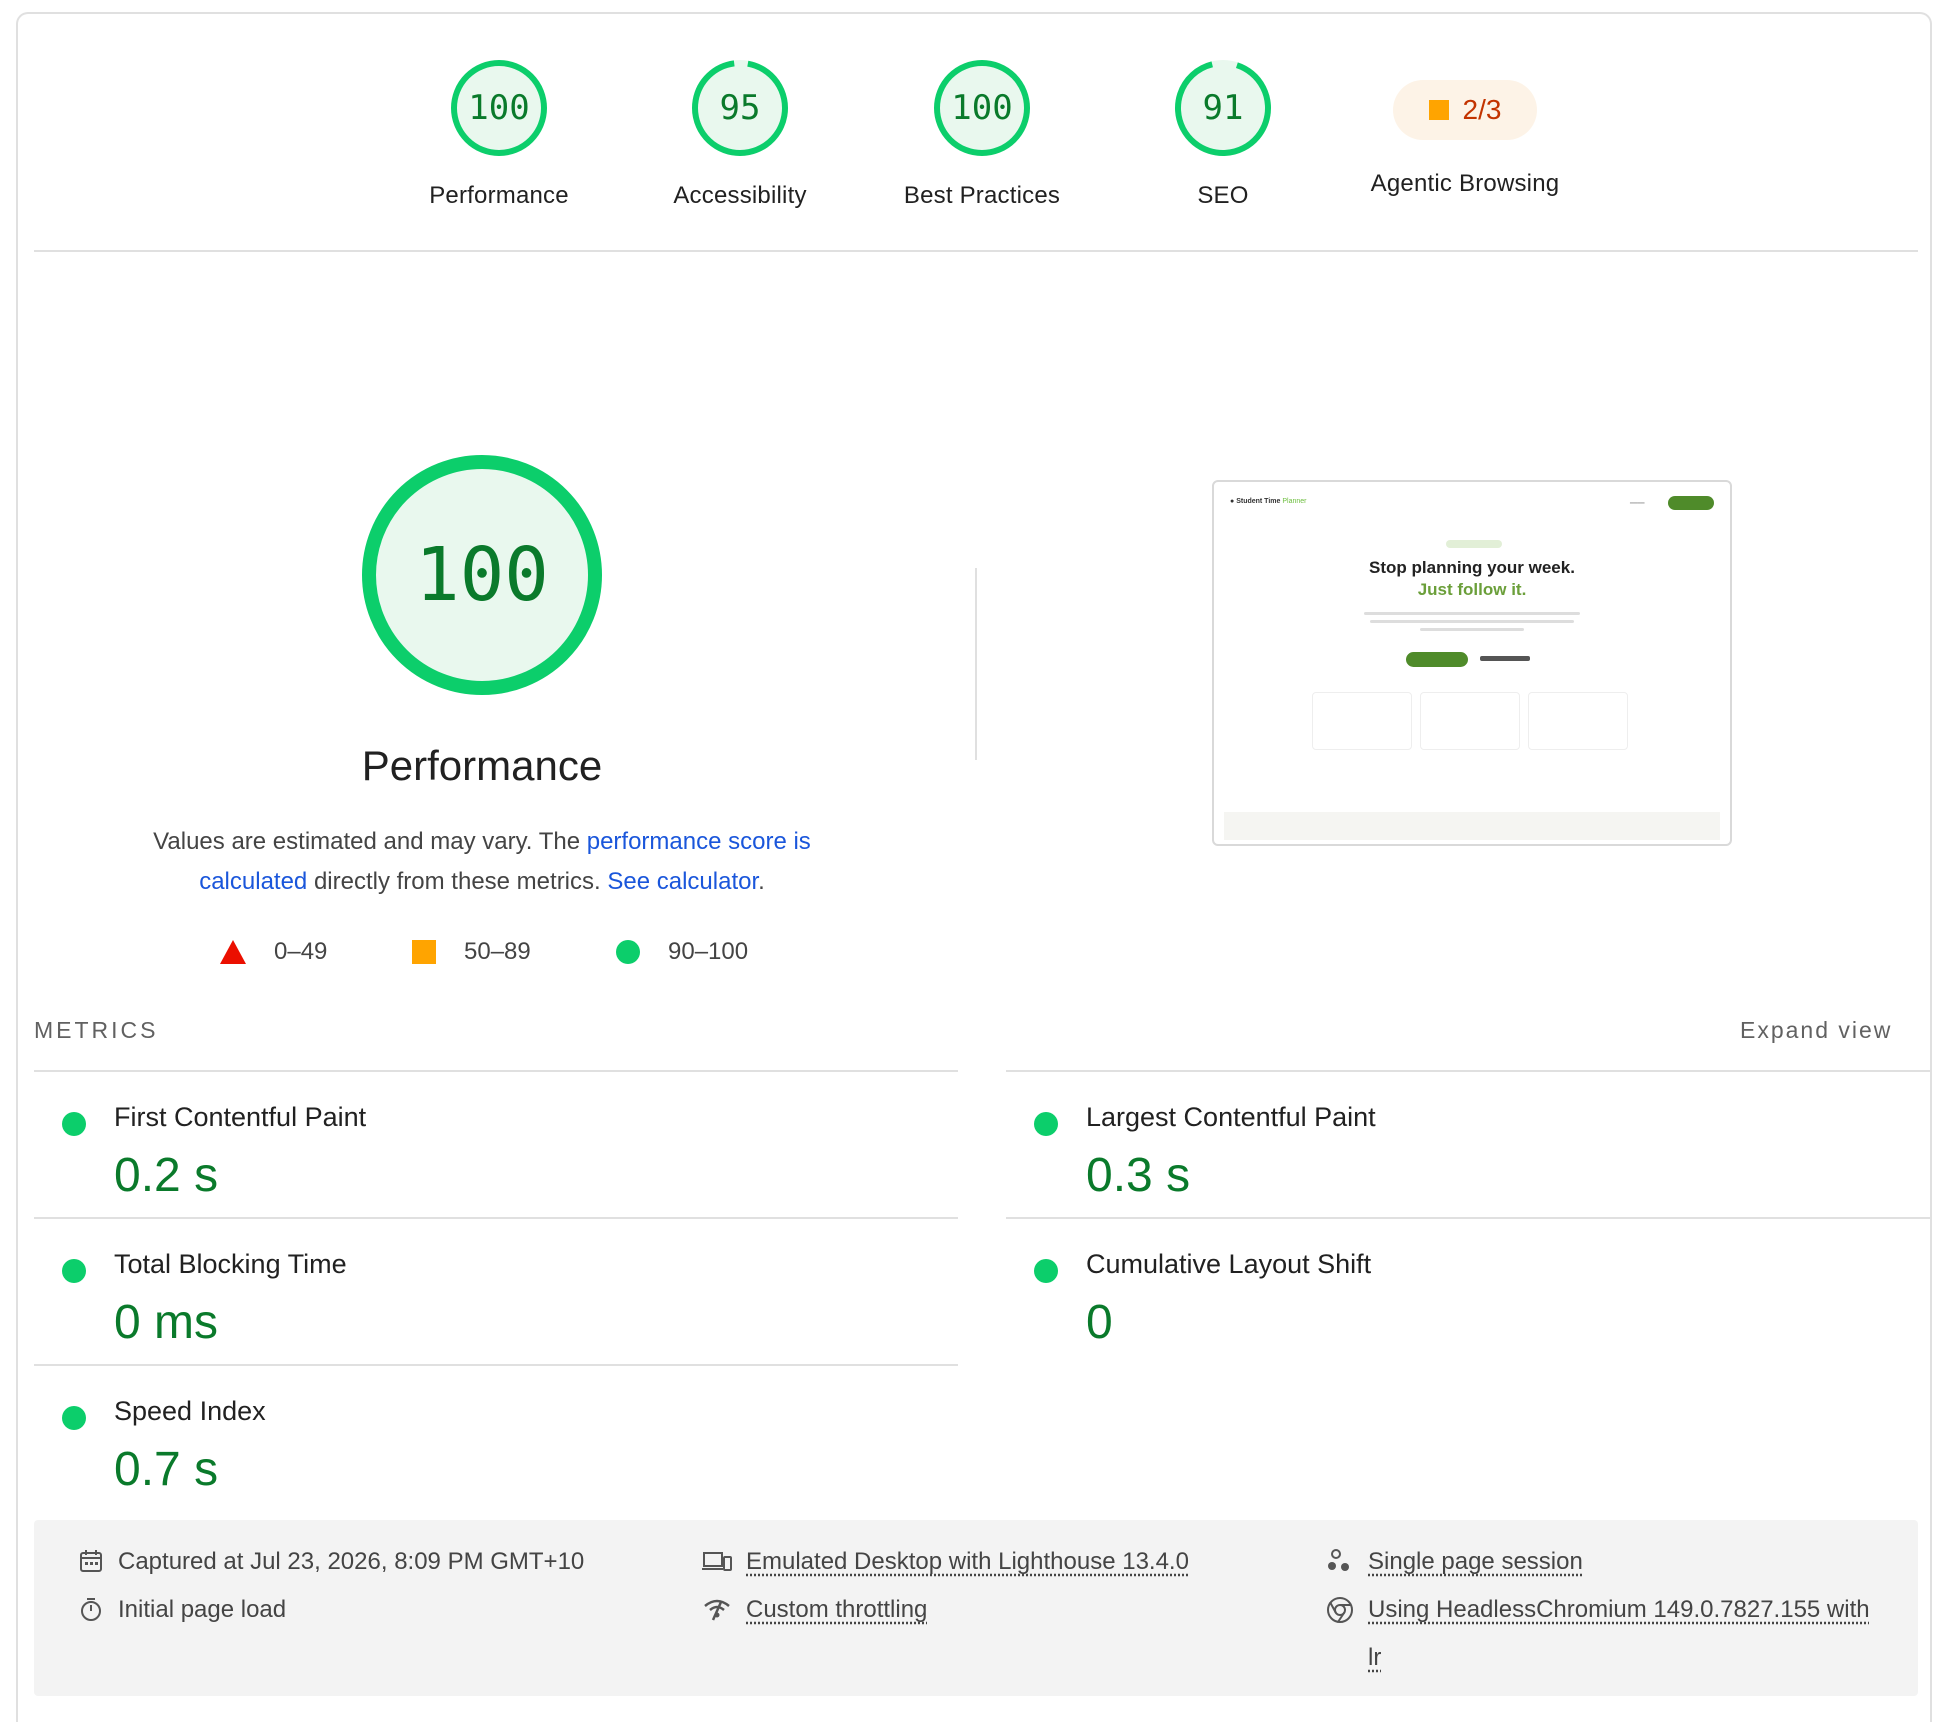  What do you see at coordinates (166, 1469) in the screenshot?
I see `metric-value: 0.7 s` at bounding box center [166, 1469].